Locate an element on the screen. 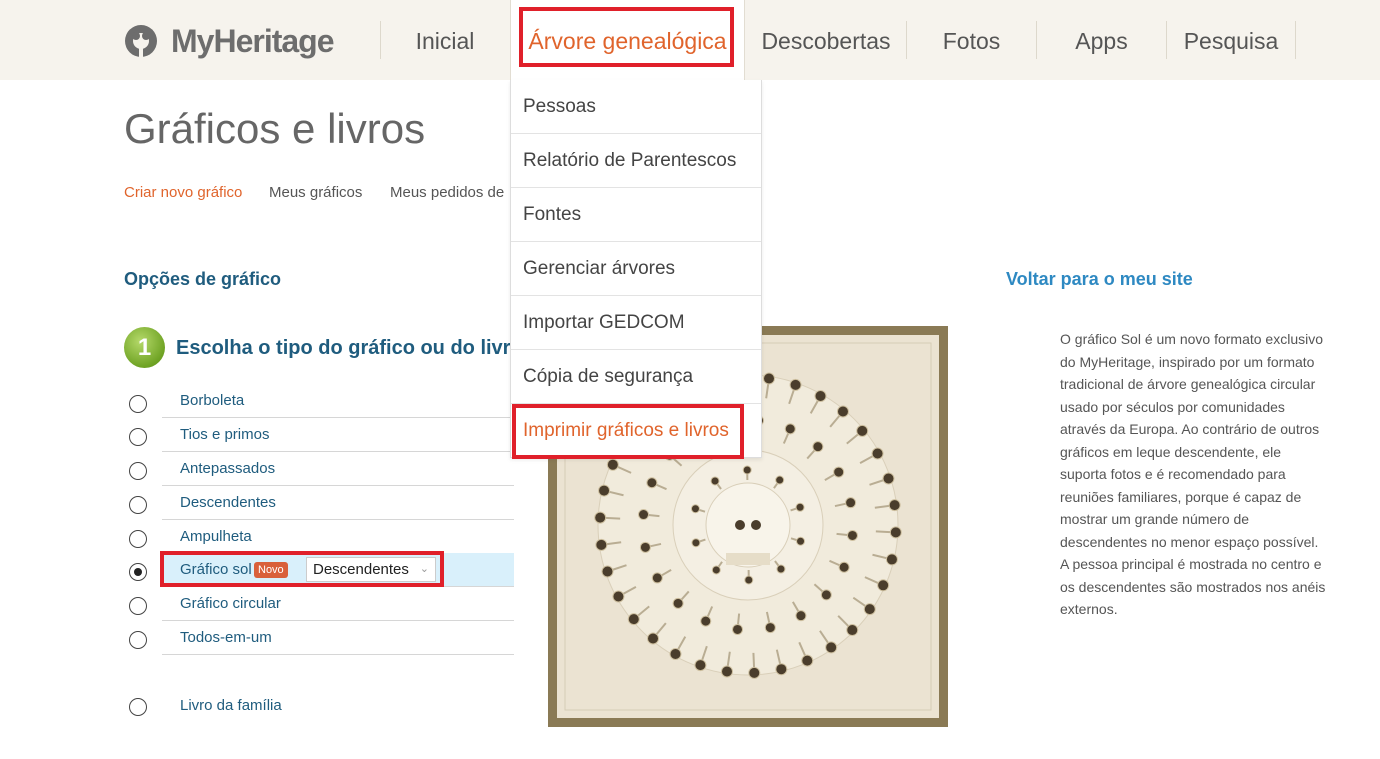 The height and width of the screenshot is (759, 1380). option-label-grafico-sol: Gráfico sol is located at coordinates (216, 569).